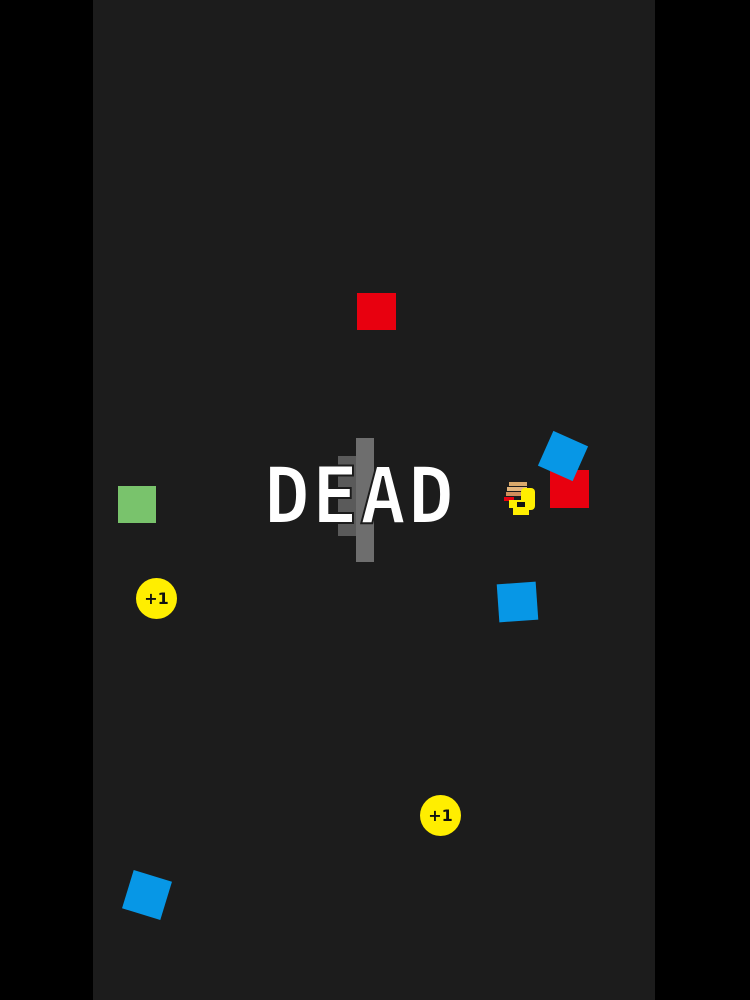  What do you see at coordinates (137, 504) in the screenshot?
I see `green-goal-block` at bounding box center [137, 504].